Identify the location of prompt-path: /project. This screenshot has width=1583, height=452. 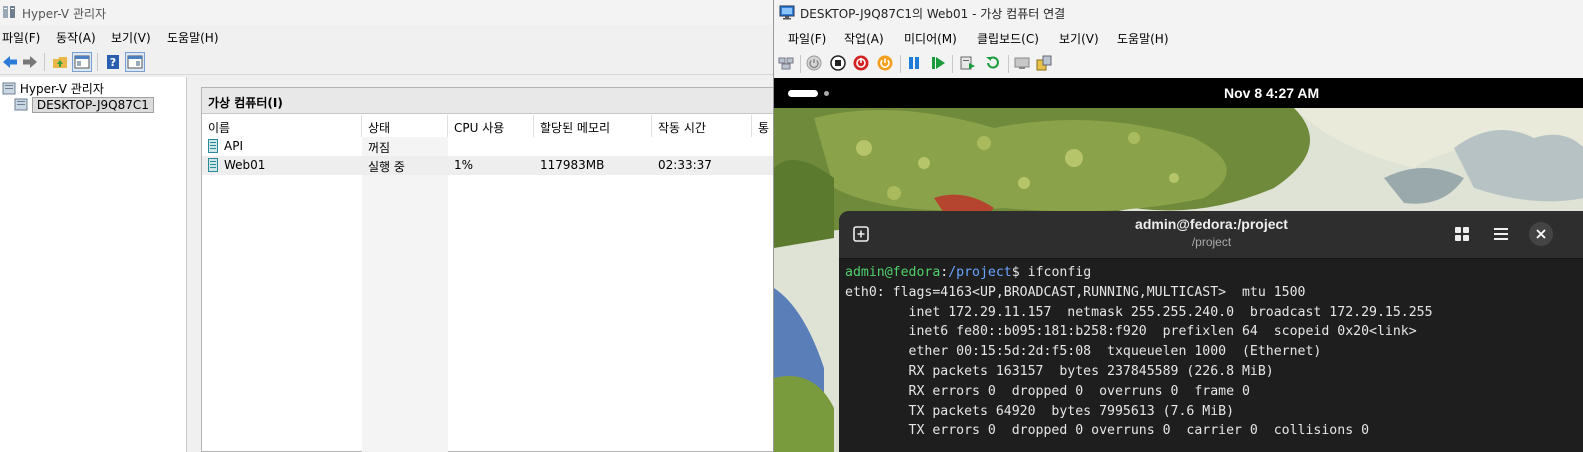
(980, 272).